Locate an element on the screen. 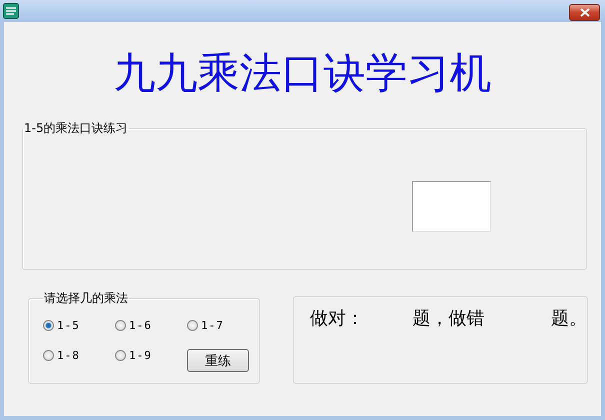 This screenshot has height=420, width=605. score-text: 做对： is located at coordinates (337, 319).